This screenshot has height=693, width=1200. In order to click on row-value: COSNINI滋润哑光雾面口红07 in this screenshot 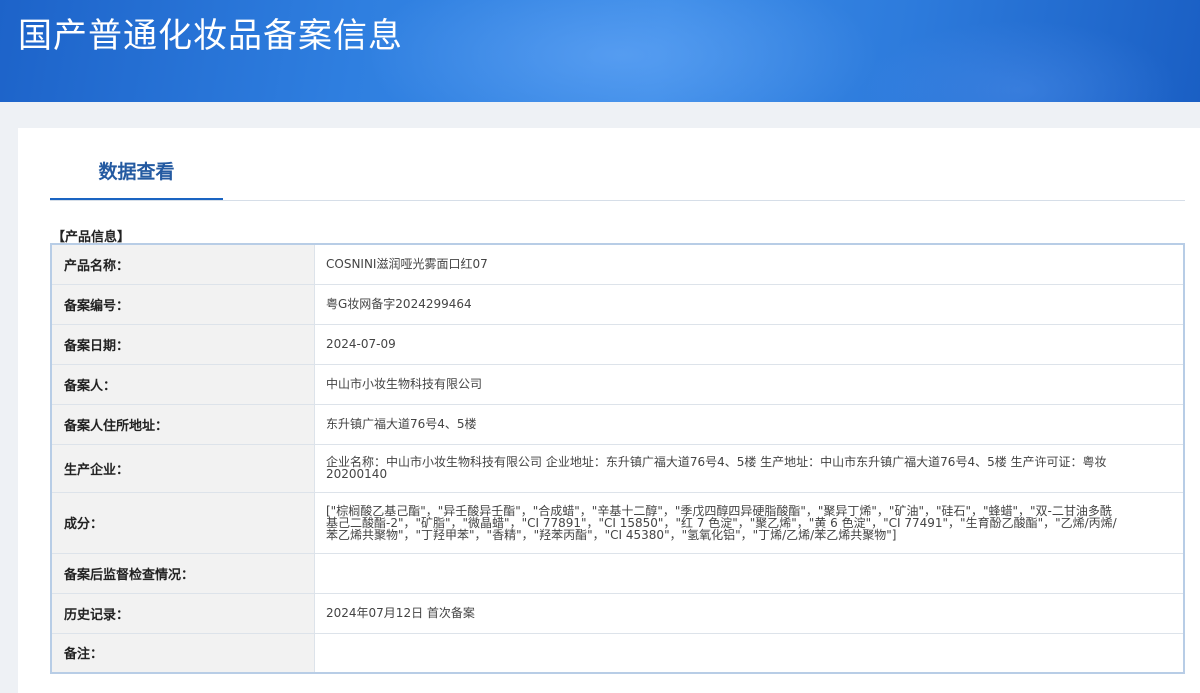, I will do `click(749, 264)`.